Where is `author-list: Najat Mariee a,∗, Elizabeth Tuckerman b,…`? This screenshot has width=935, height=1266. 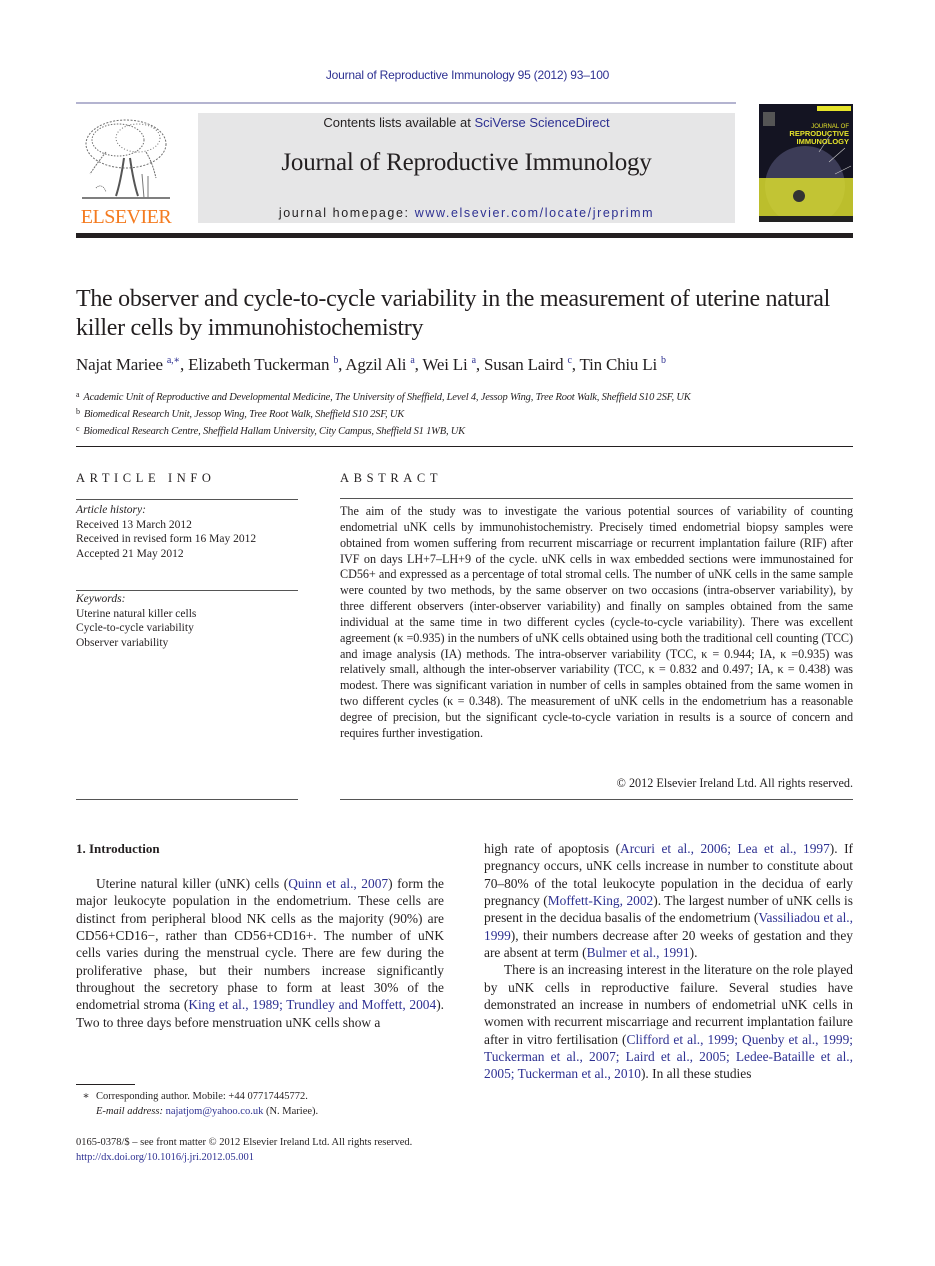 author-list: Najat Mariee a,∗, Elizabeth Tuckerman b,… is located at coordinates (466, 365).